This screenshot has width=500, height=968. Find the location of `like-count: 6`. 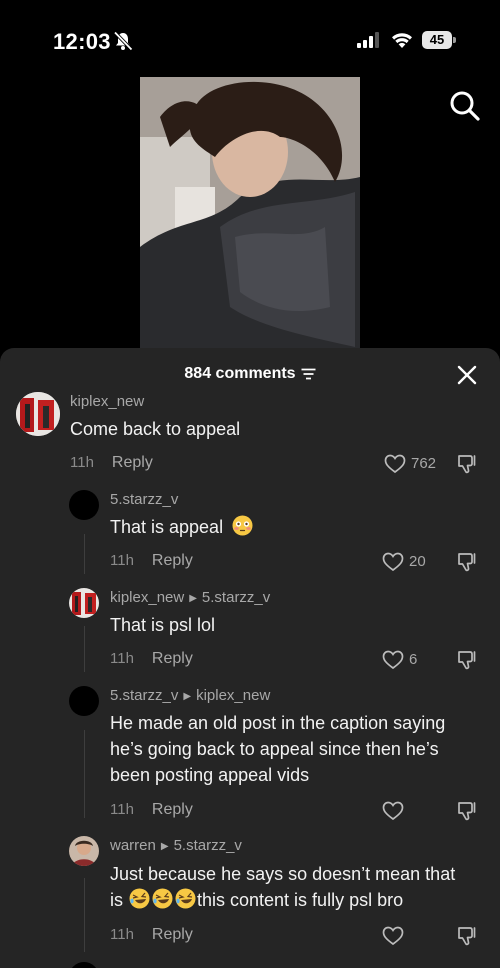

like-count: 6 is located at coordinates (413, 659).